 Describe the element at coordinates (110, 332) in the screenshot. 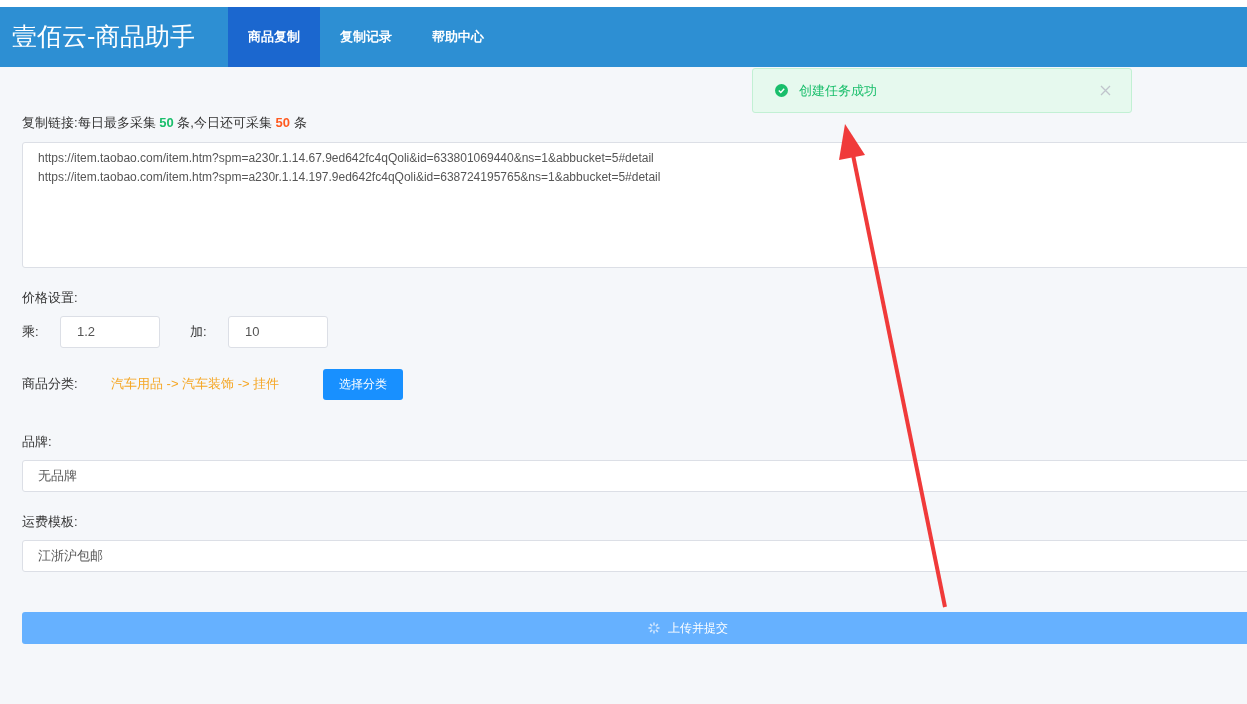

I see `multiply-input: 1.2` at that location.